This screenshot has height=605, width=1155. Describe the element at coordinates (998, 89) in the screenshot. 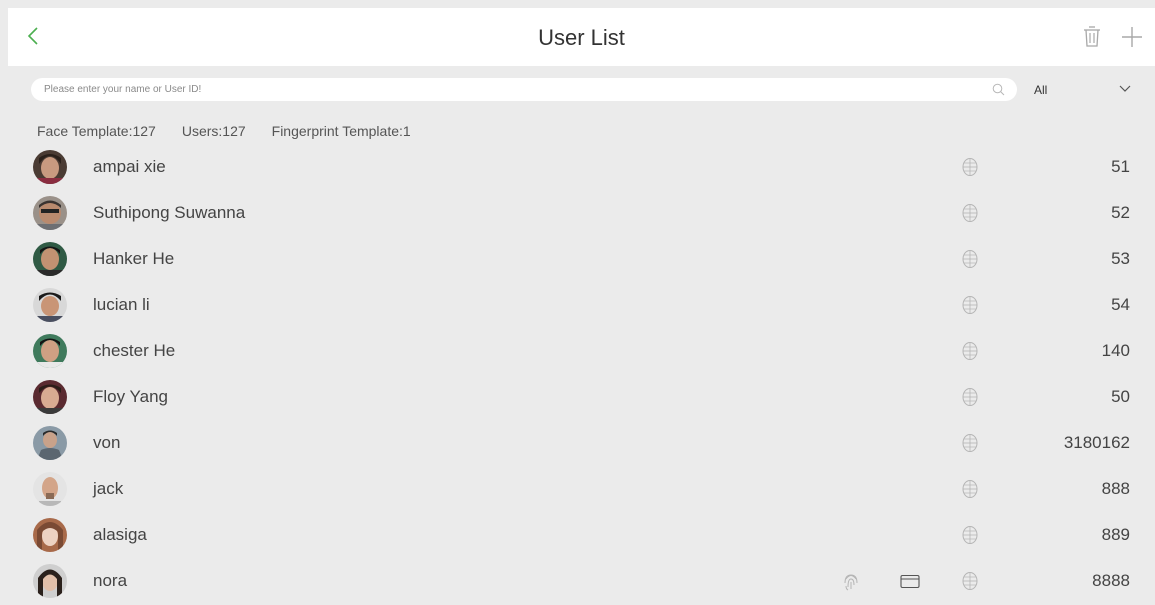

I see `search-icon` at that location.